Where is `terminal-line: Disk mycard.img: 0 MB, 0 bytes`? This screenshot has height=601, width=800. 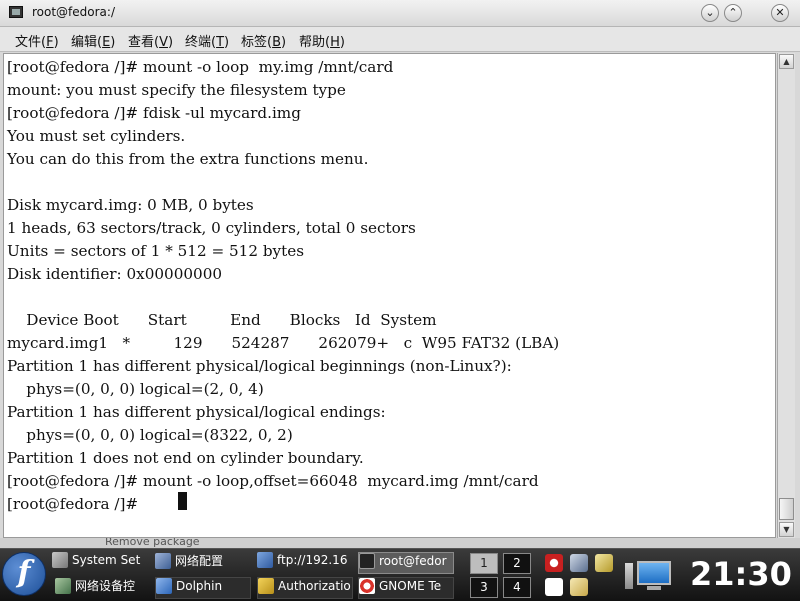
terminal-line: Disk mycard.img: 0 MB, 0 bytes is located at coordinates (130, 205).